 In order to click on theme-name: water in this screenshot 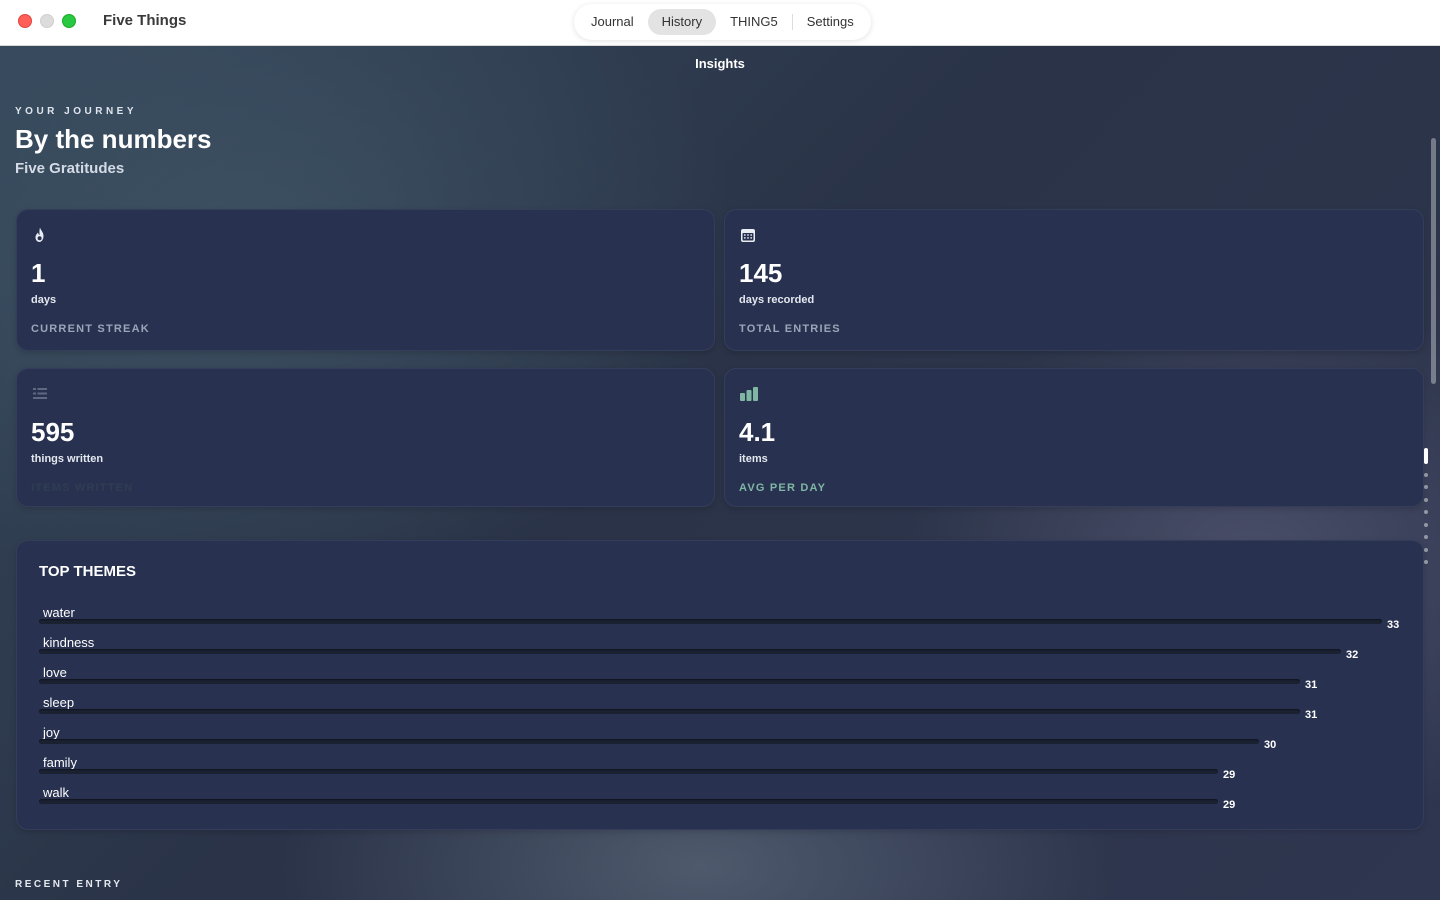, I will do `click(59, 612)`.